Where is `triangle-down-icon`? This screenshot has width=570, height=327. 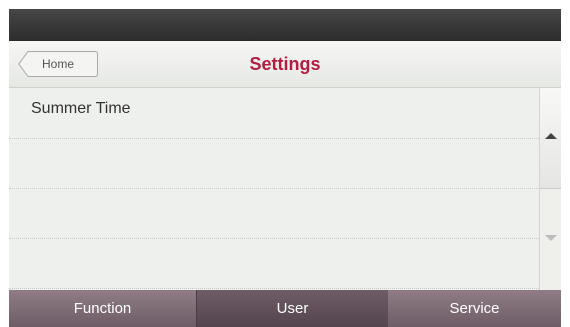 triangle-down-icon is located at coordinates (551, 238).